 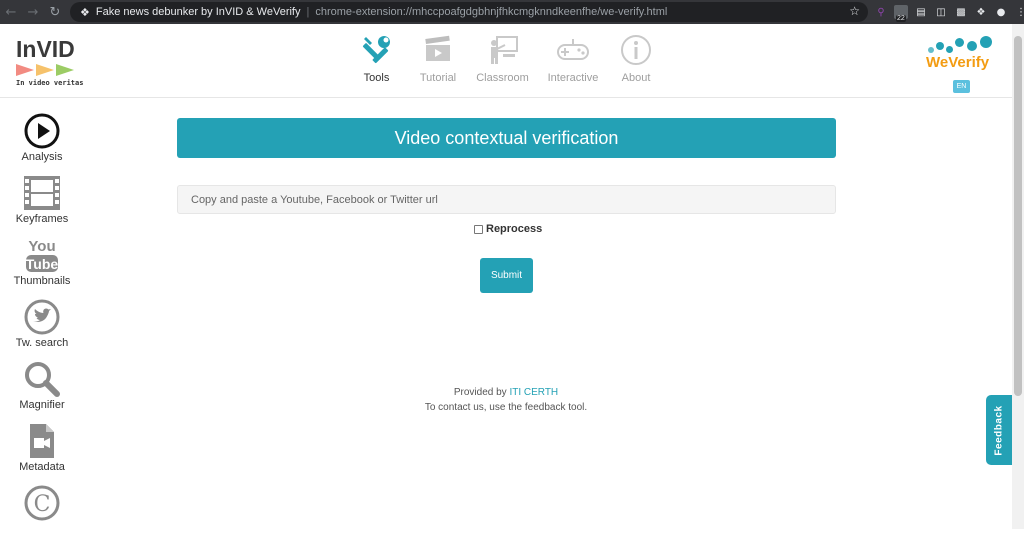 What do you see at coordinates (573, 50) in the screenshot?
I see `gamepad-icon` at bounding box center [573, 50].